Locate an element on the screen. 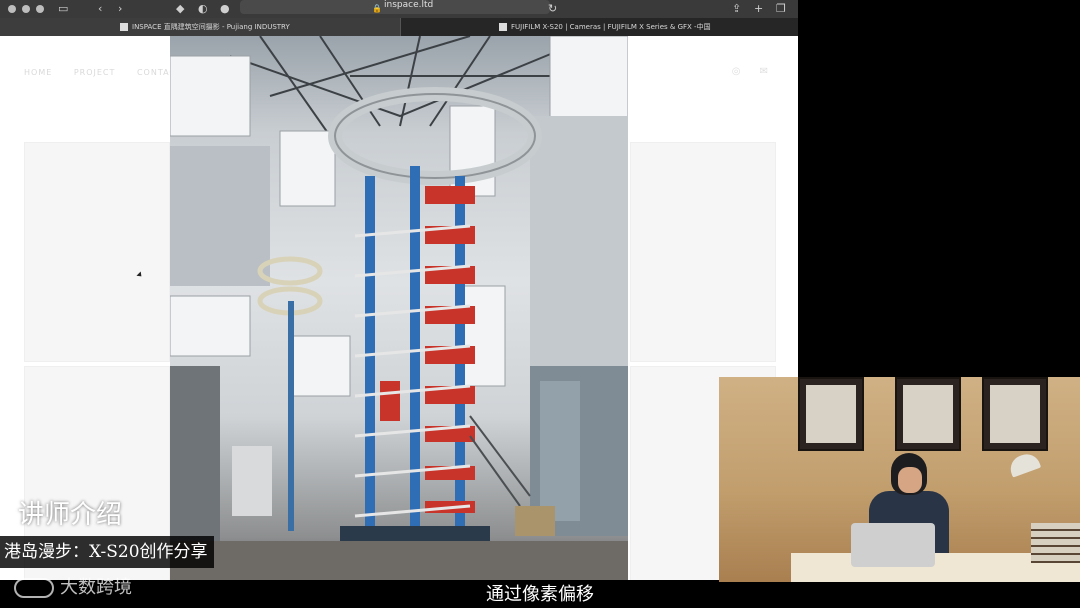  lecturer-name-bar: 港岛漫步：X-S20创作分享 is located at coordinates (107, 552).